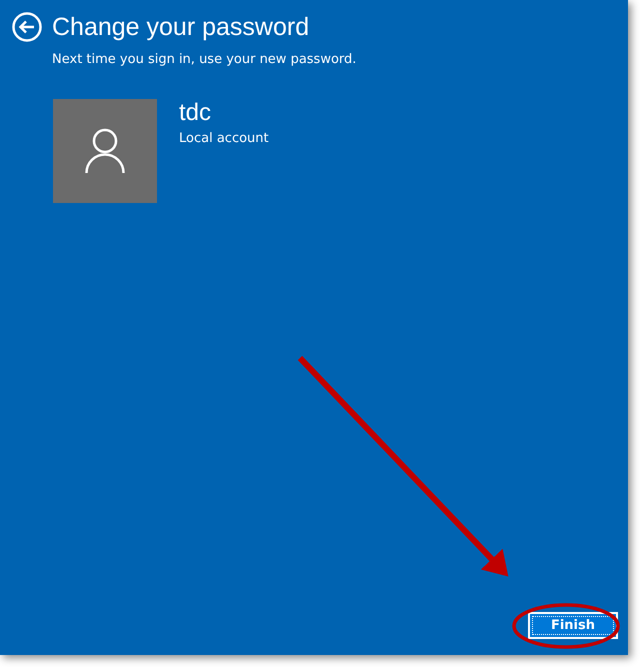 Image resolution: width=642 pixels, height=667 pixels. I want to click on account-name: tdc, so click(195, 113).